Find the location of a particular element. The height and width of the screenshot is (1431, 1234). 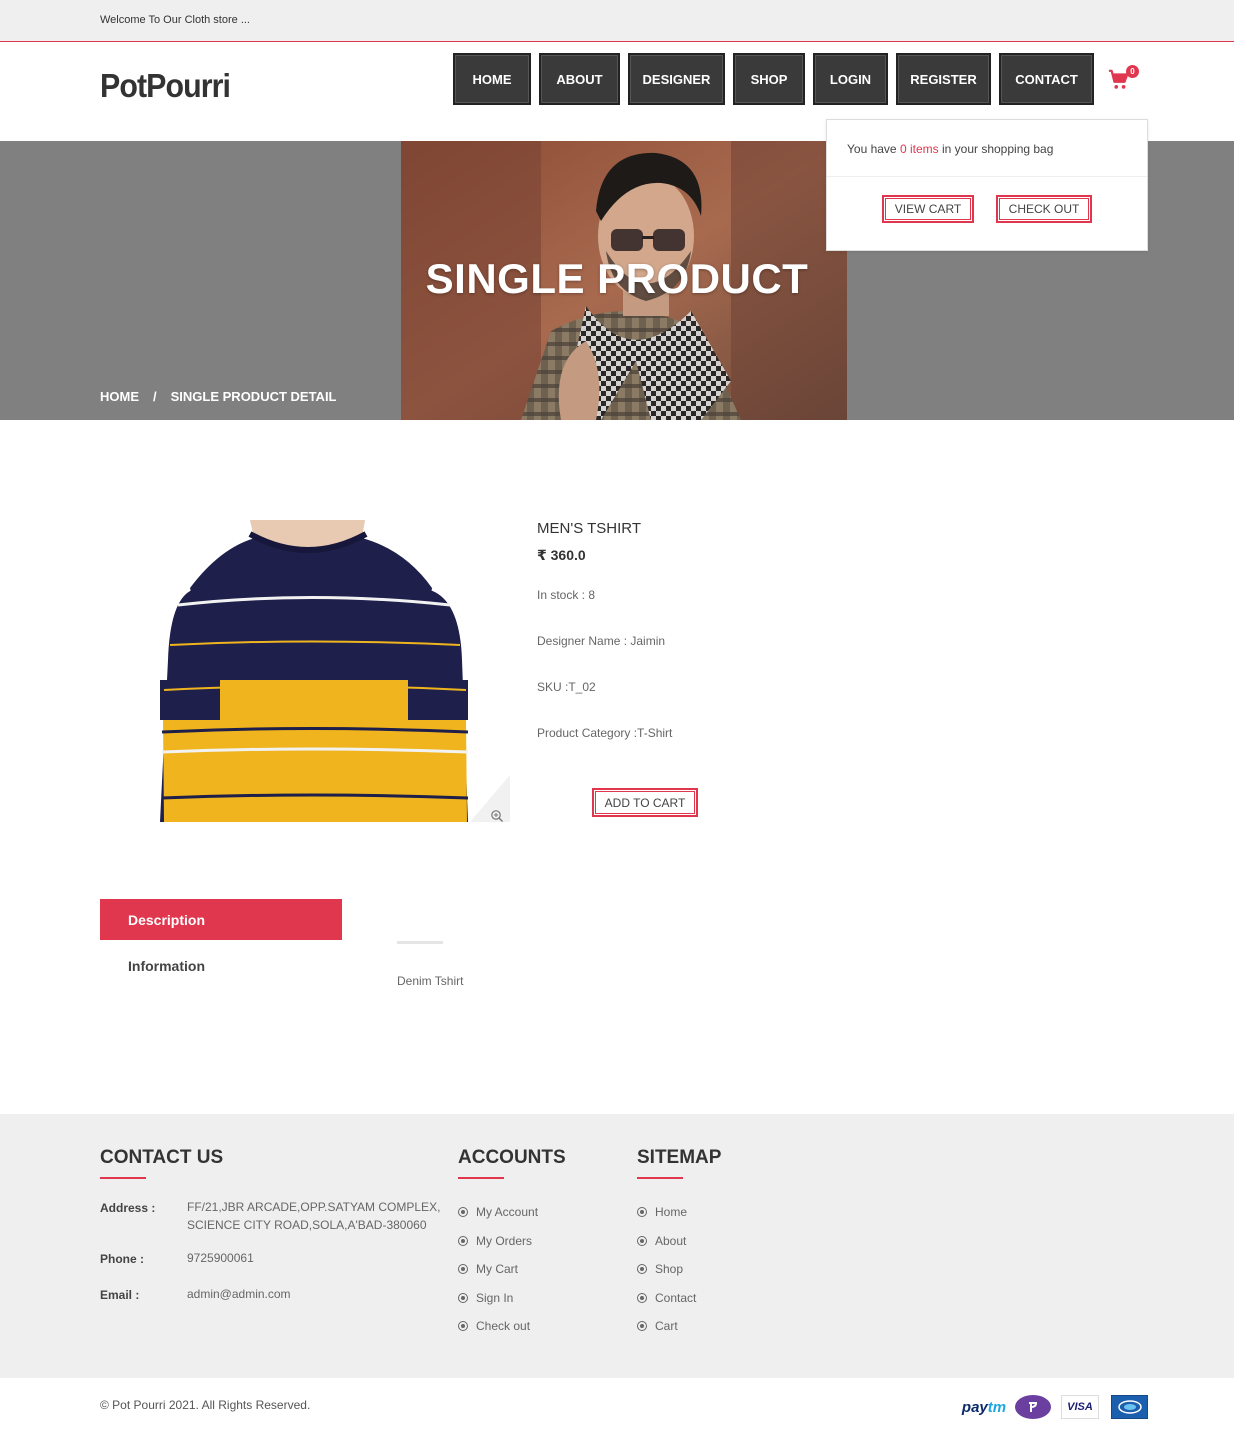

product-designer: Designer Name : Jaimin is located at coordinates (601, 641).